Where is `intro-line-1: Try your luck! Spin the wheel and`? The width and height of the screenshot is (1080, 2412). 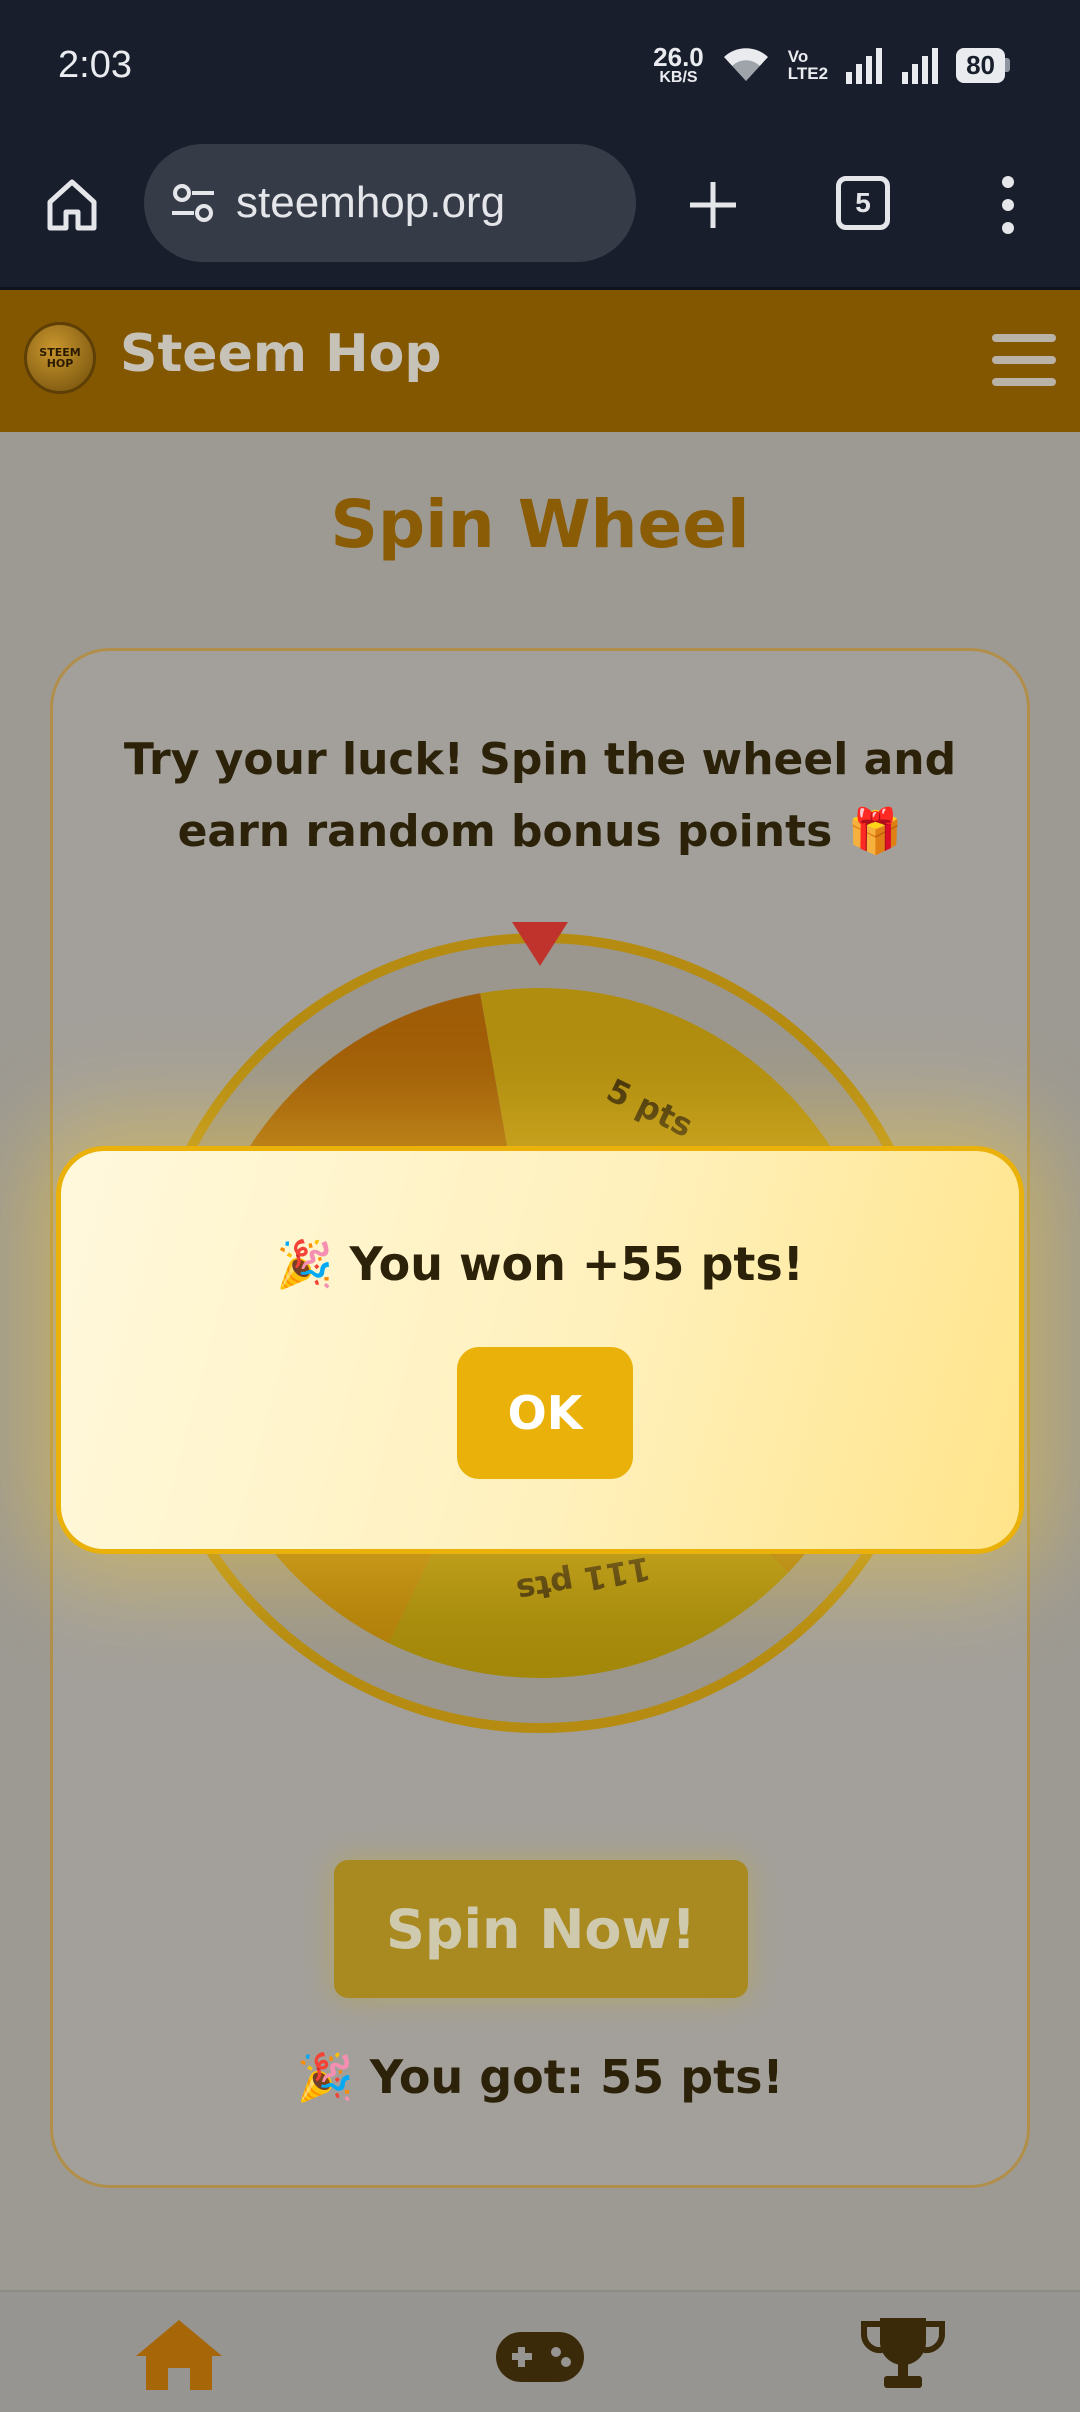 intro-line-1: Try your luck! Spin the wheel and is located at coordinates (540, 759).